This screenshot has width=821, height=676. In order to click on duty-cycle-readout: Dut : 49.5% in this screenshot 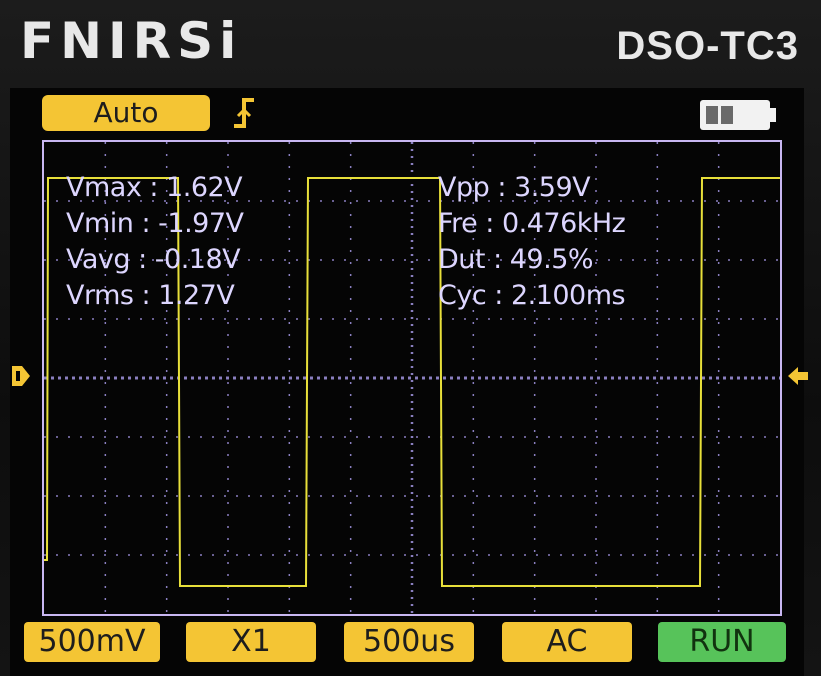, I will do `click(516, 259)`.